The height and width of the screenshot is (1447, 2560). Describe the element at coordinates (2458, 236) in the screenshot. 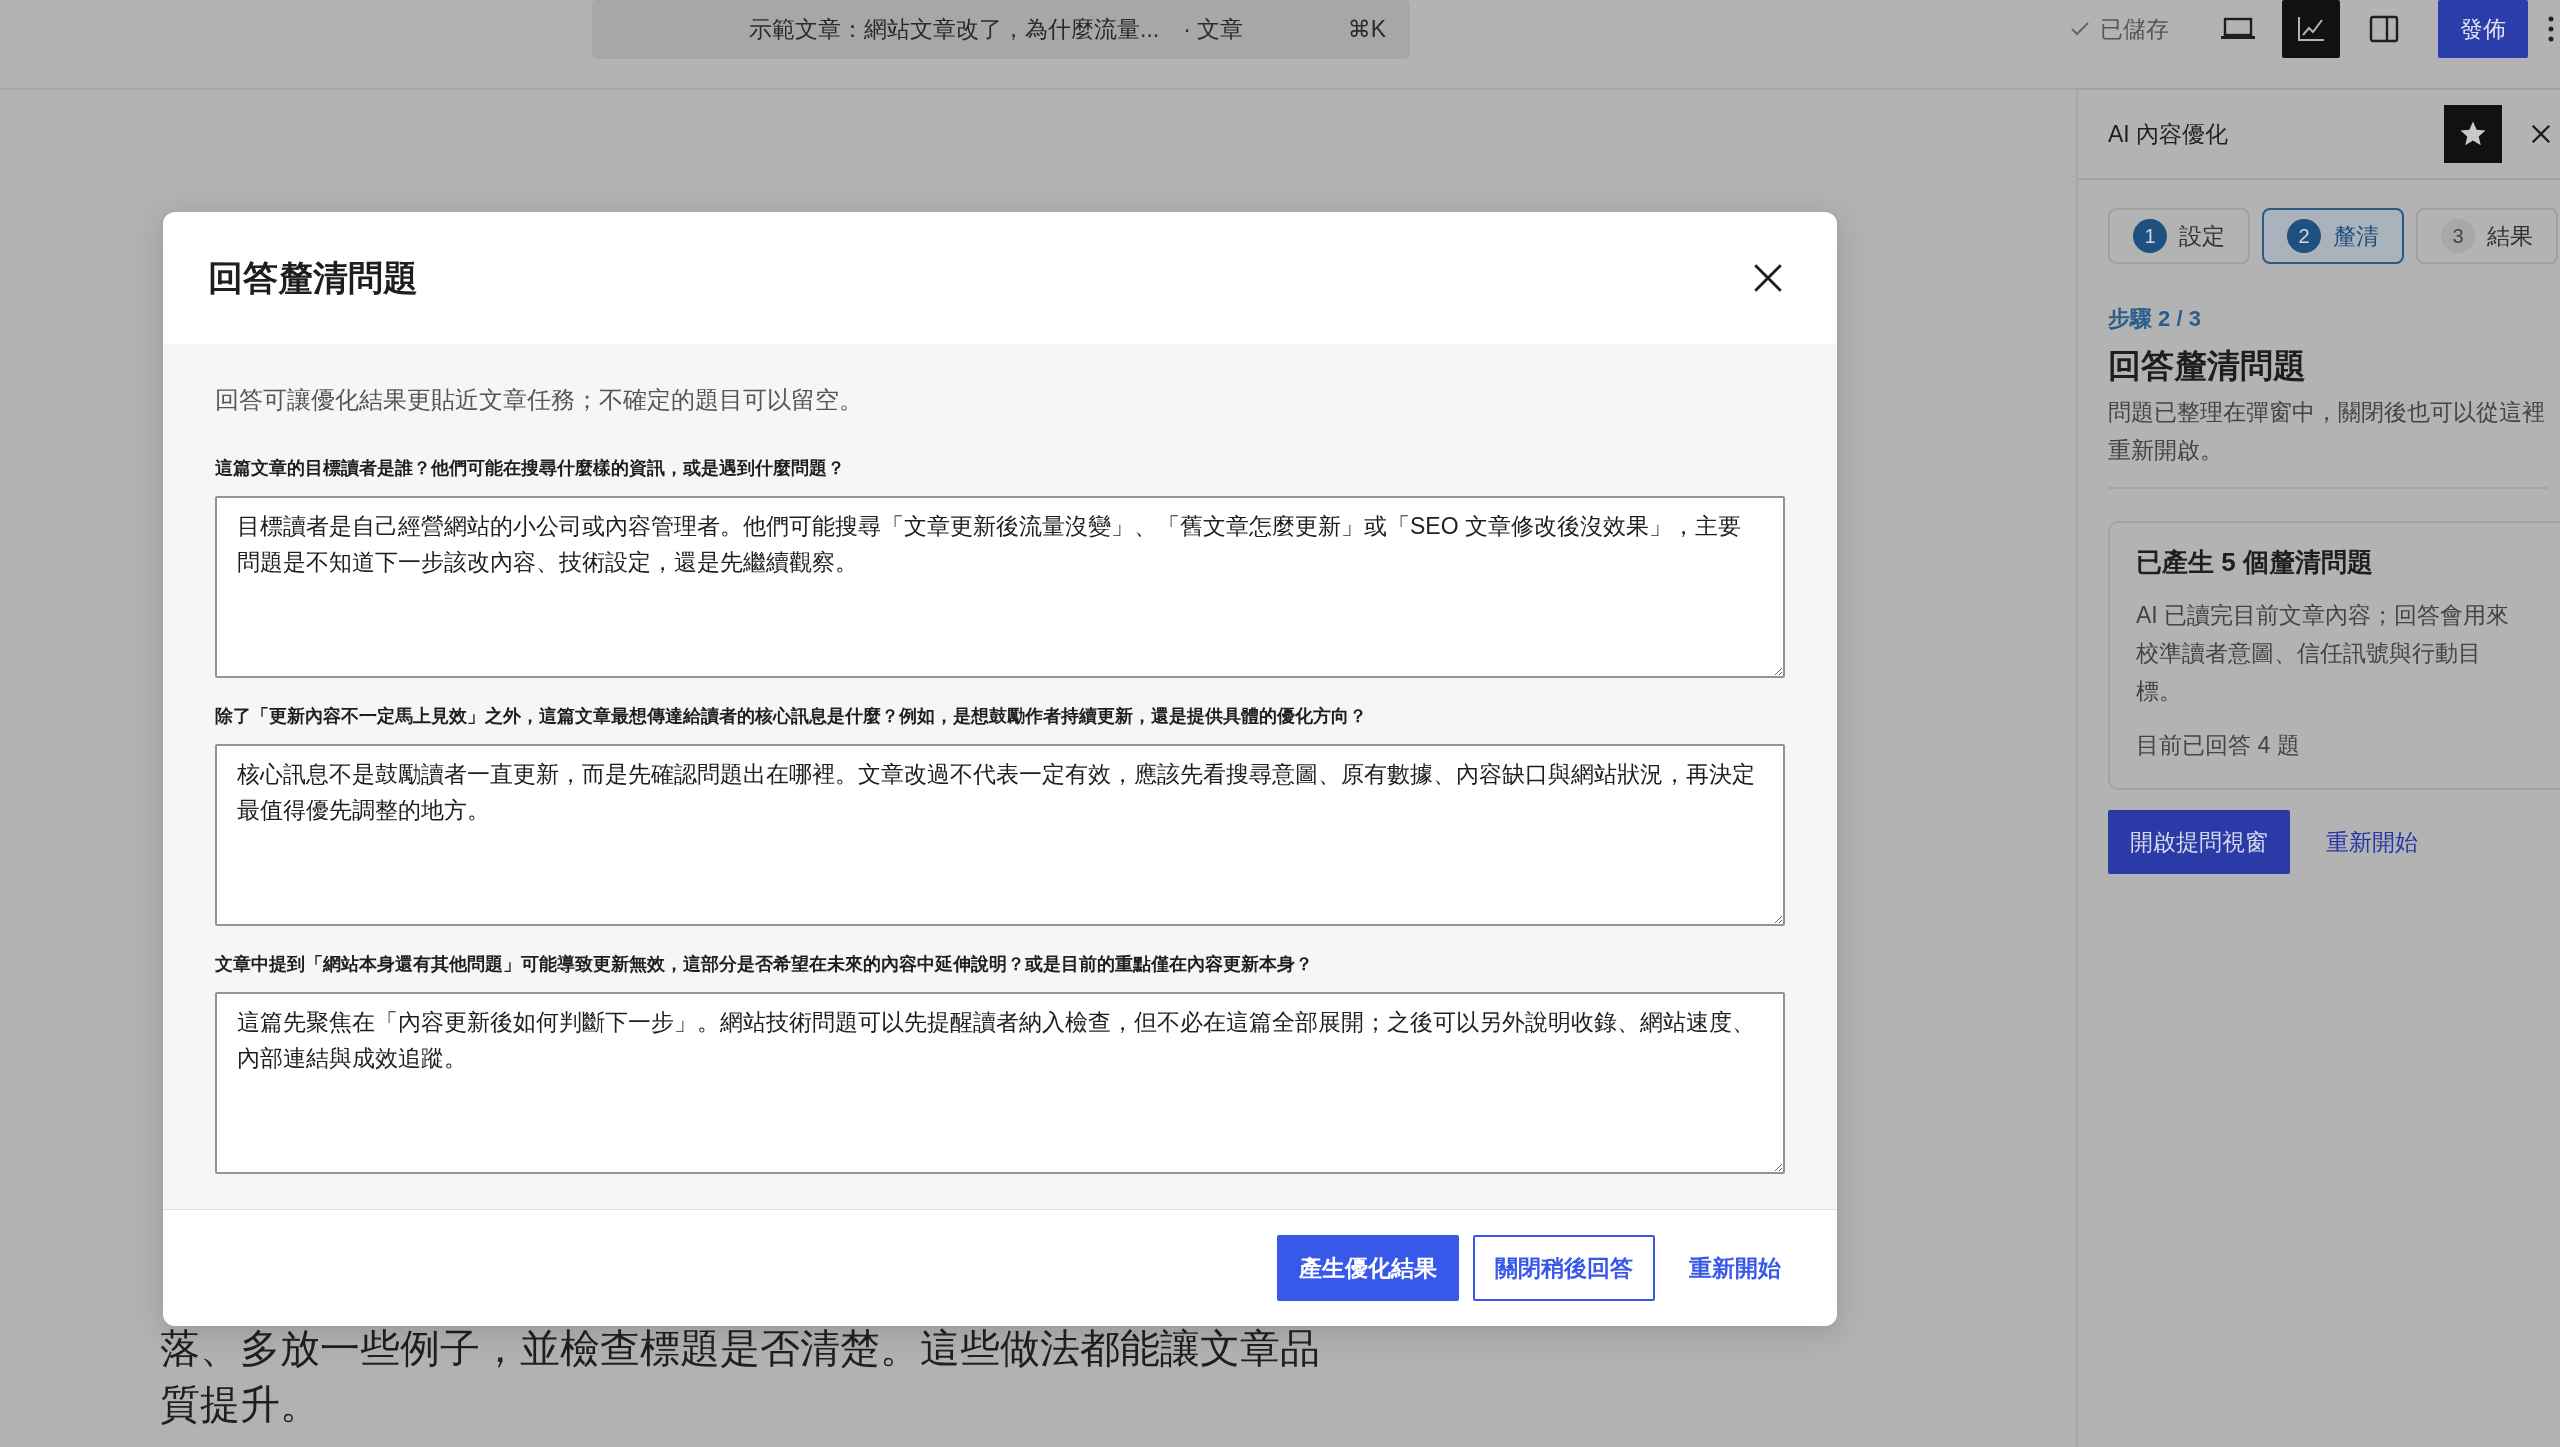

I see `step-number: 3` at that location.